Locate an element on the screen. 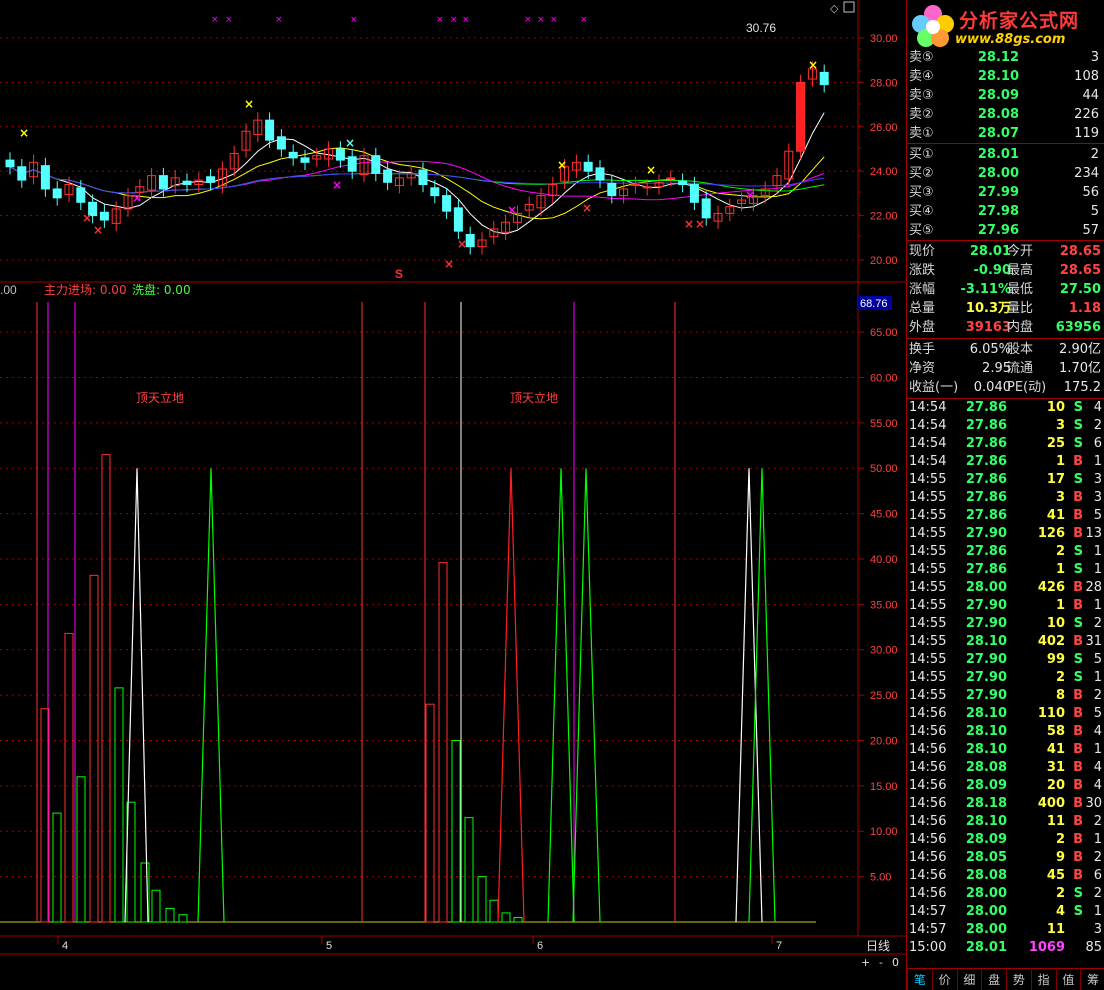 This screenshot has height=990, width=1104. tick-price: 28.10 is located at coordinates (986, 713).